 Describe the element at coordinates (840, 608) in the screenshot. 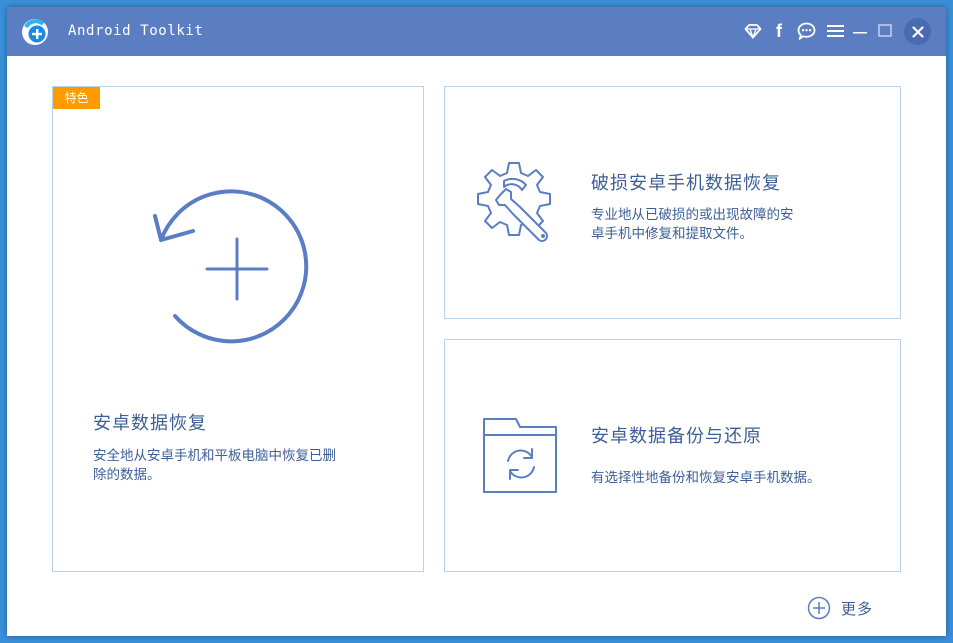

I see `more-button: 更多` at that location.